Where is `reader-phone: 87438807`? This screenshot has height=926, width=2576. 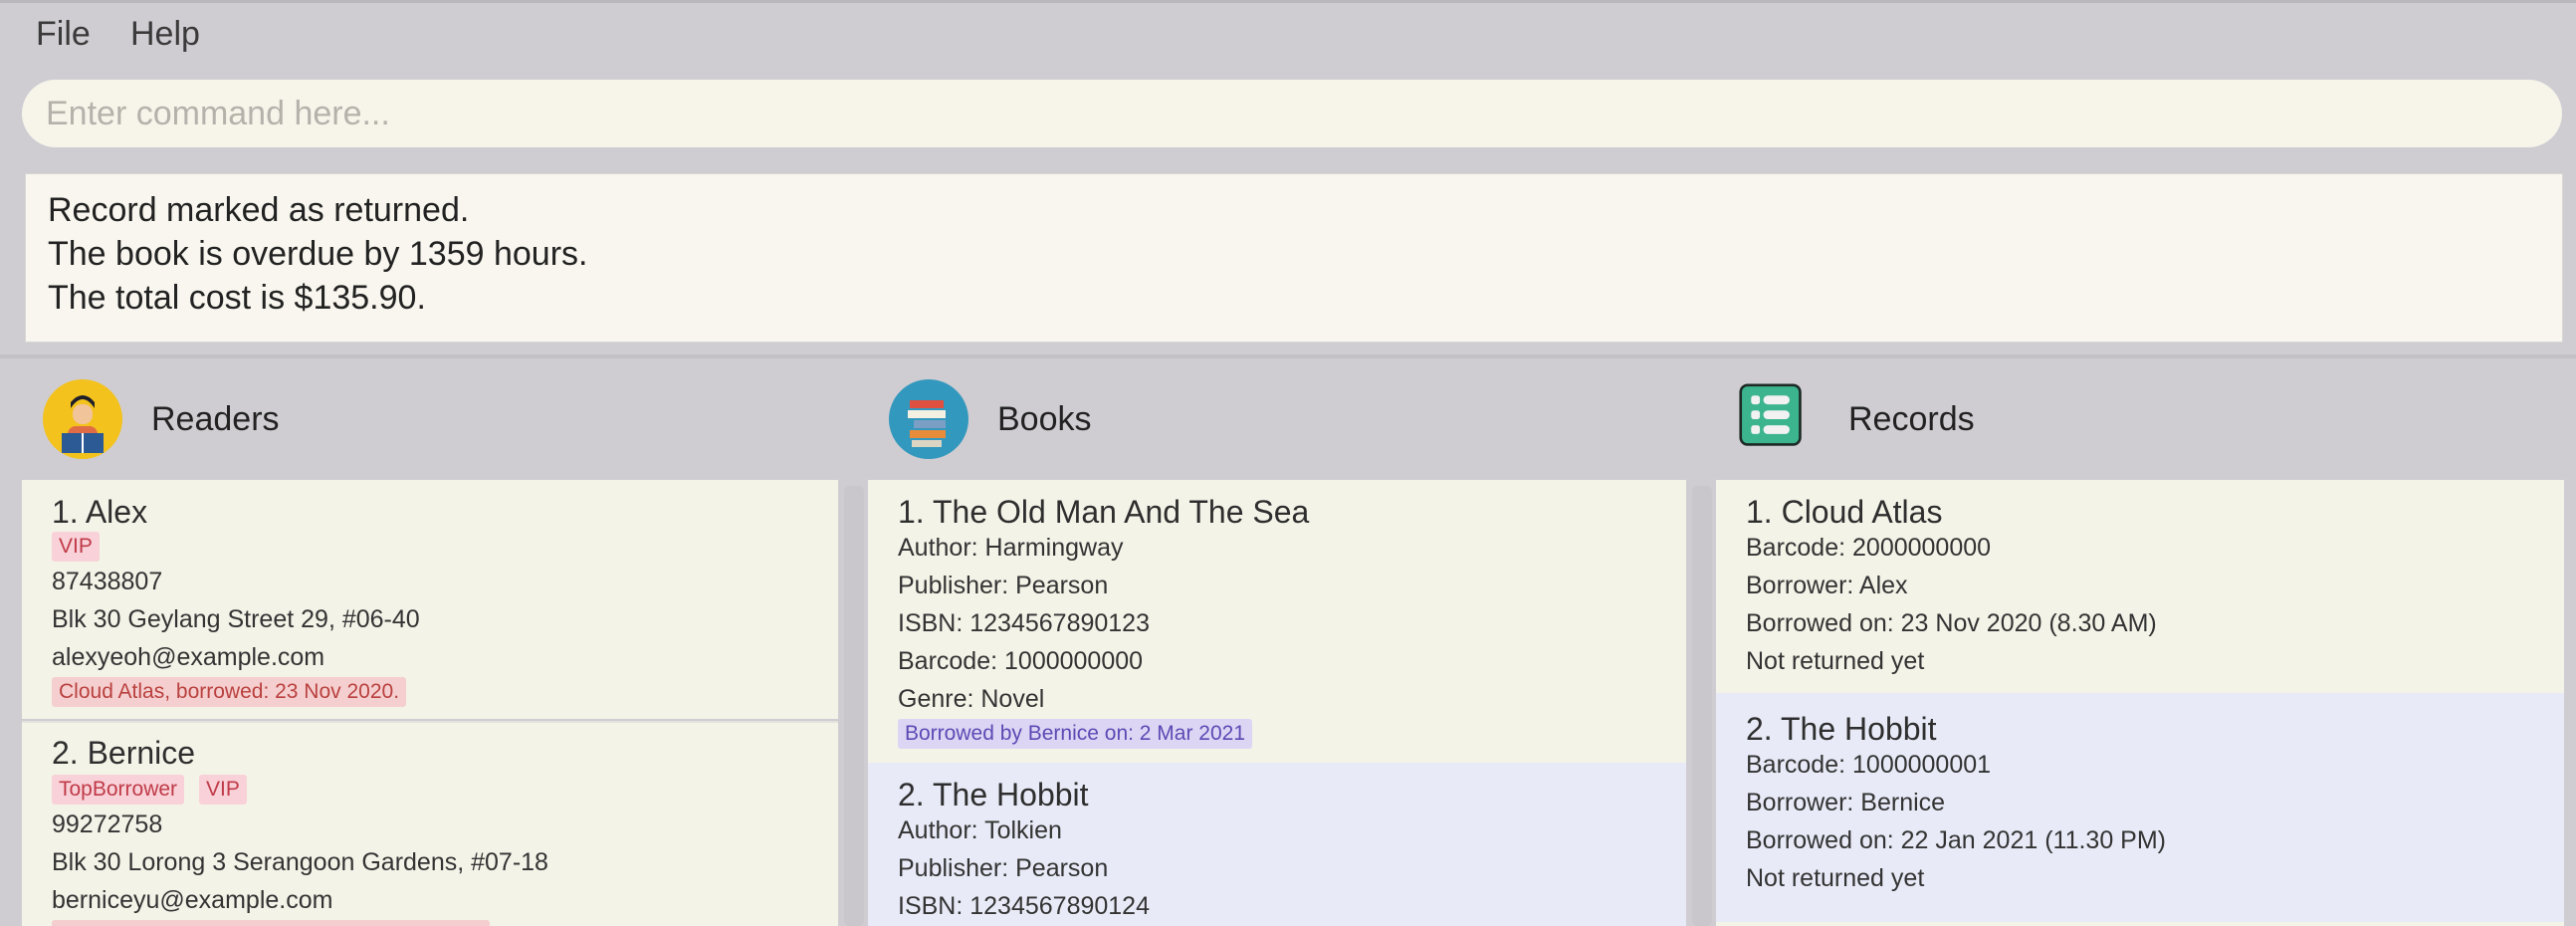
reader-phone: 87438807 is located at coordinates (107, 581).